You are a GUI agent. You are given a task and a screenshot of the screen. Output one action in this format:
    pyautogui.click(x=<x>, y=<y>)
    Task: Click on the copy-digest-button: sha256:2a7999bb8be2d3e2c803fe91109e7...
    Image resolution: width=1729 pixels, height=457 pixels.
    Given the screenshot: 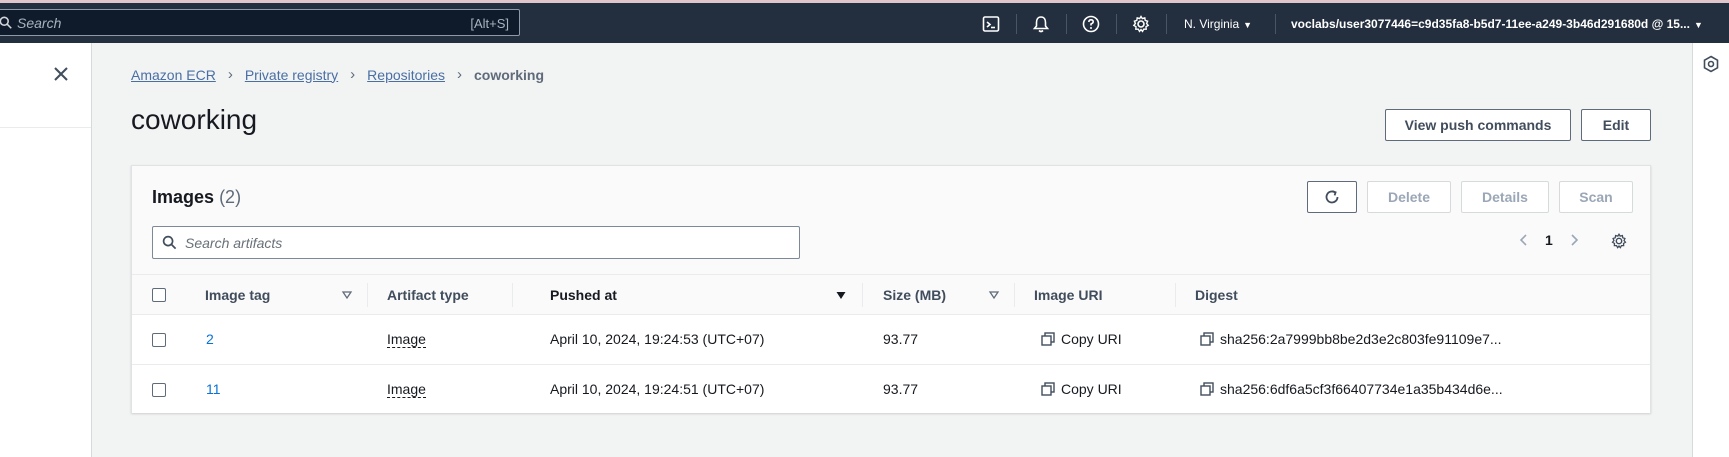 What is the action you would take?
    pyautogui.click(x=1351, y=339)
    